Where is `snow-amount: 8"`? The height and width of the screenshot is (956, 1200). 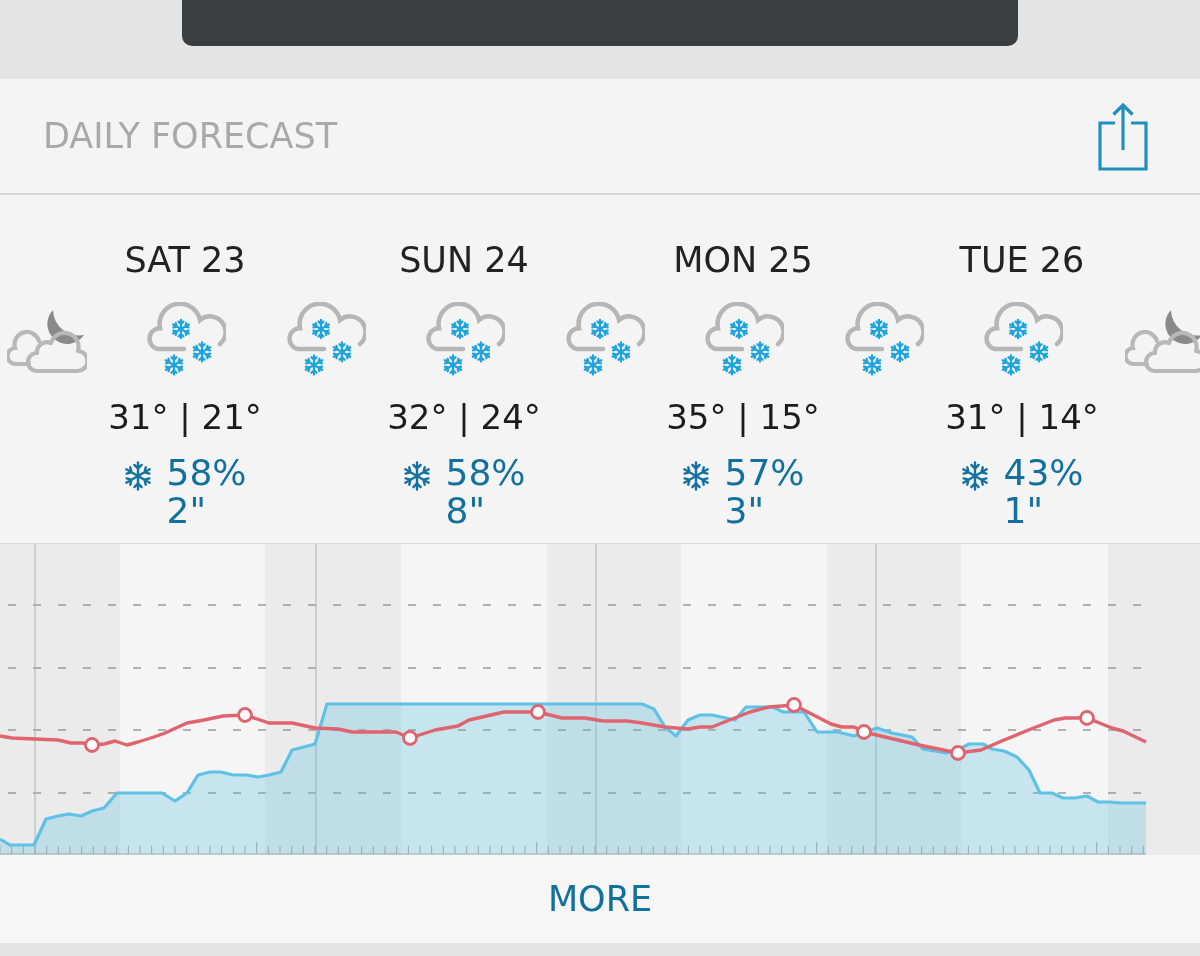 snow-amount: 8" is located at coordinates (465, 511).